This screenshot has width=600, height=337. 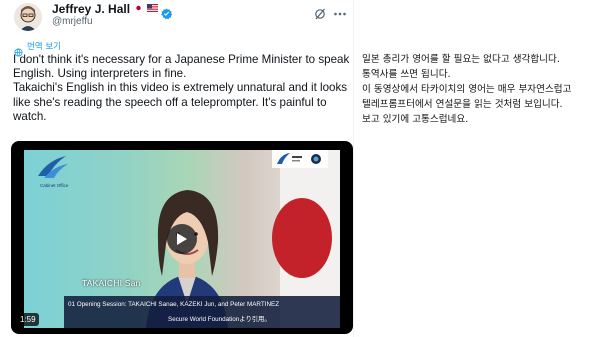 I want to click on cabinet-office-caption: Cabinet Office, so click(x=54, y=185).